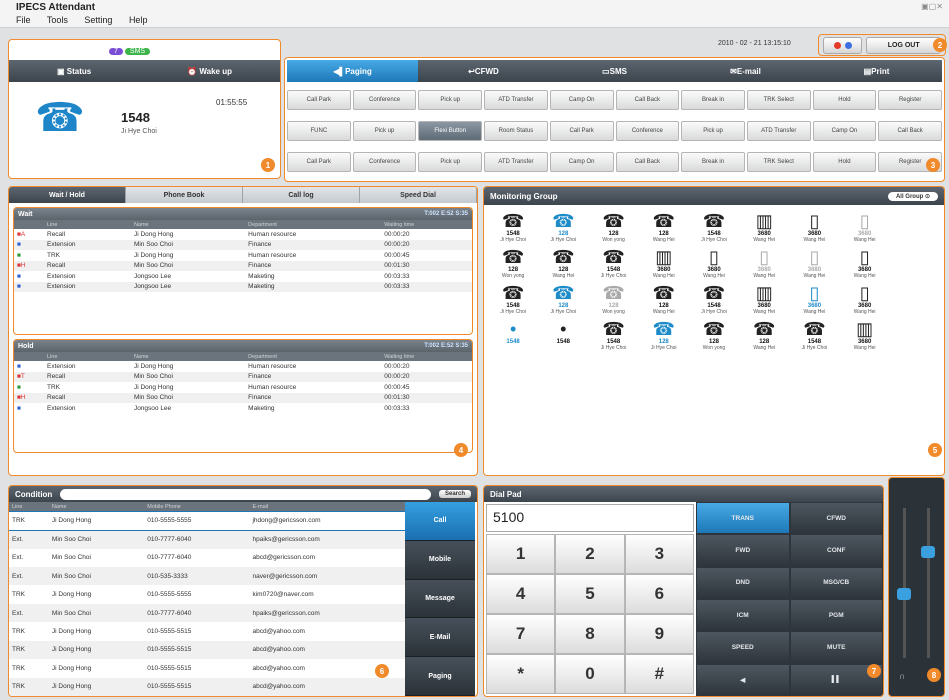  What do you see at coordinates (836, 518) in the screenshot?
I see `dial-function-button: CFWD` at bounding box center [836, 518].